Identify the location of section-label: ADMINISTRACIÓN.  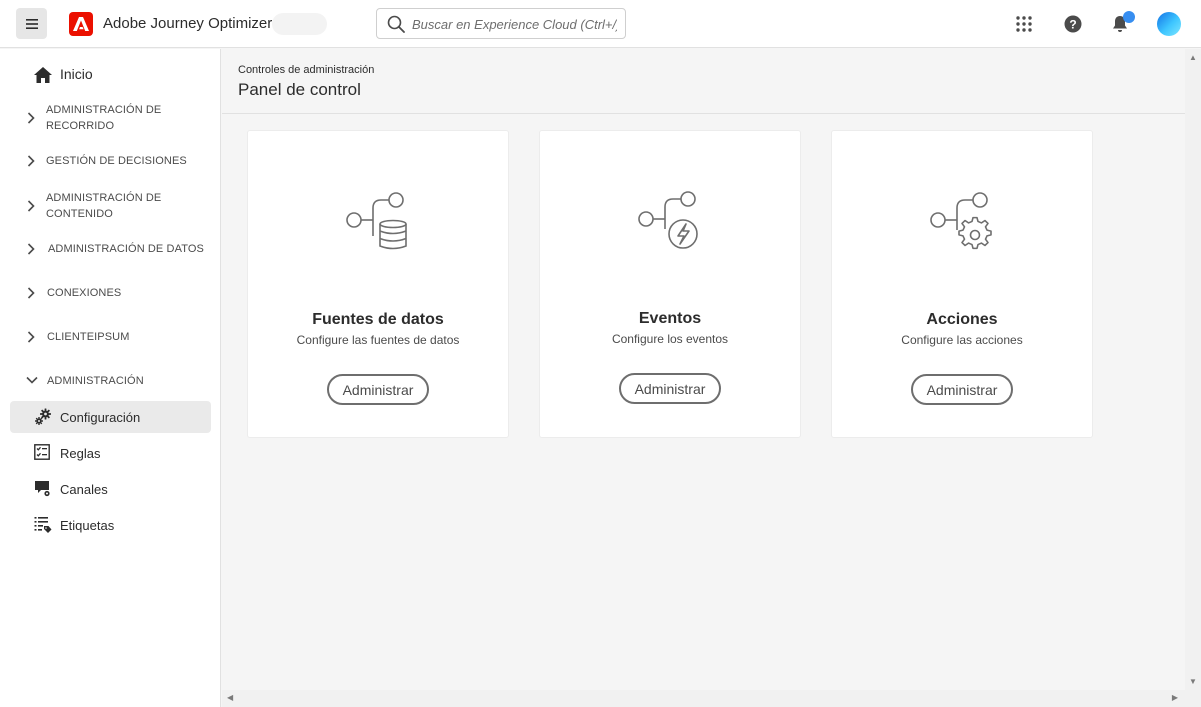
(95, 381).